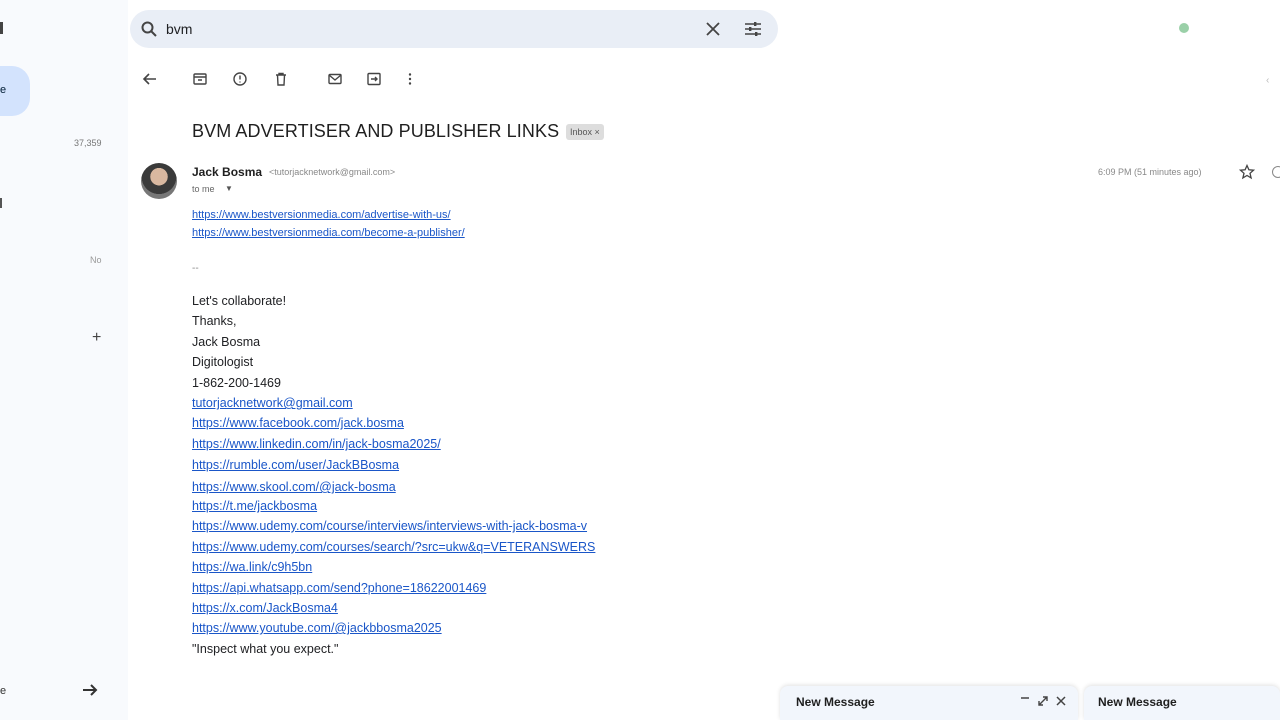 This screenshot has height=720, width=1280. What do you see at coordinates (298, 423) in the screenshot?
I see `signature-link: https://www.facebook.com/jack.bosma` at bounding box center [298, 423].